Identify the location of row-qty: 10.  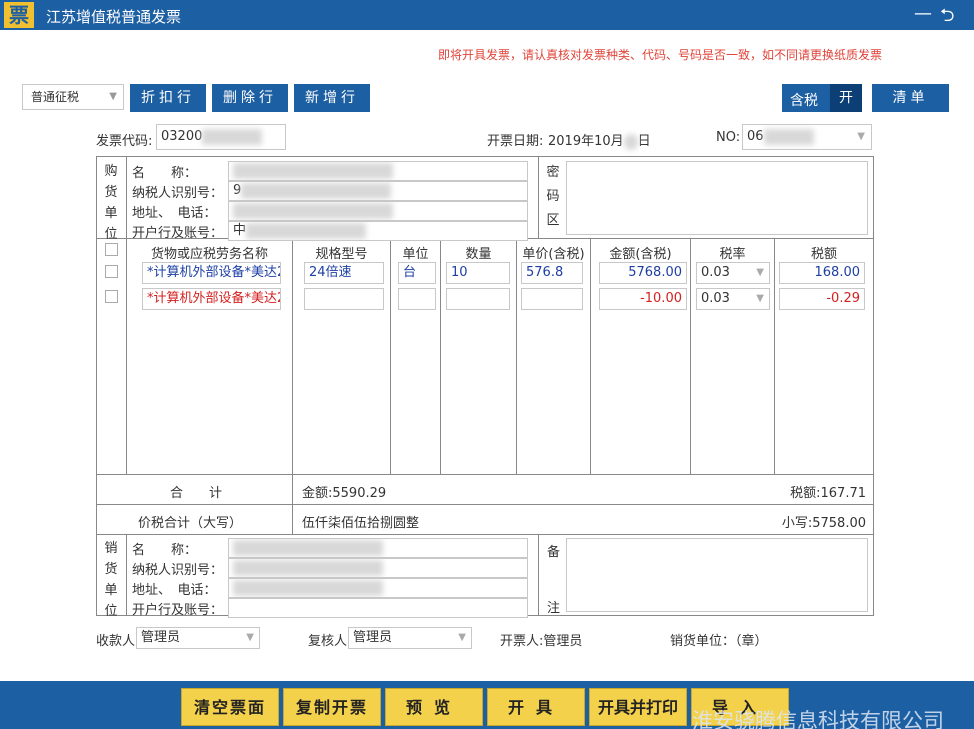
(478, 273).